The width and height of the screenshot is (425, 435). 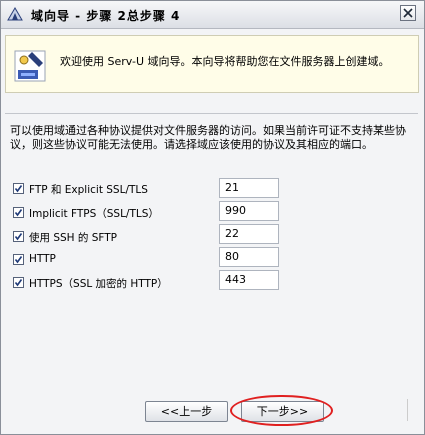 I want to click on next-button: 下一步>>, so click(x=282, y=411).